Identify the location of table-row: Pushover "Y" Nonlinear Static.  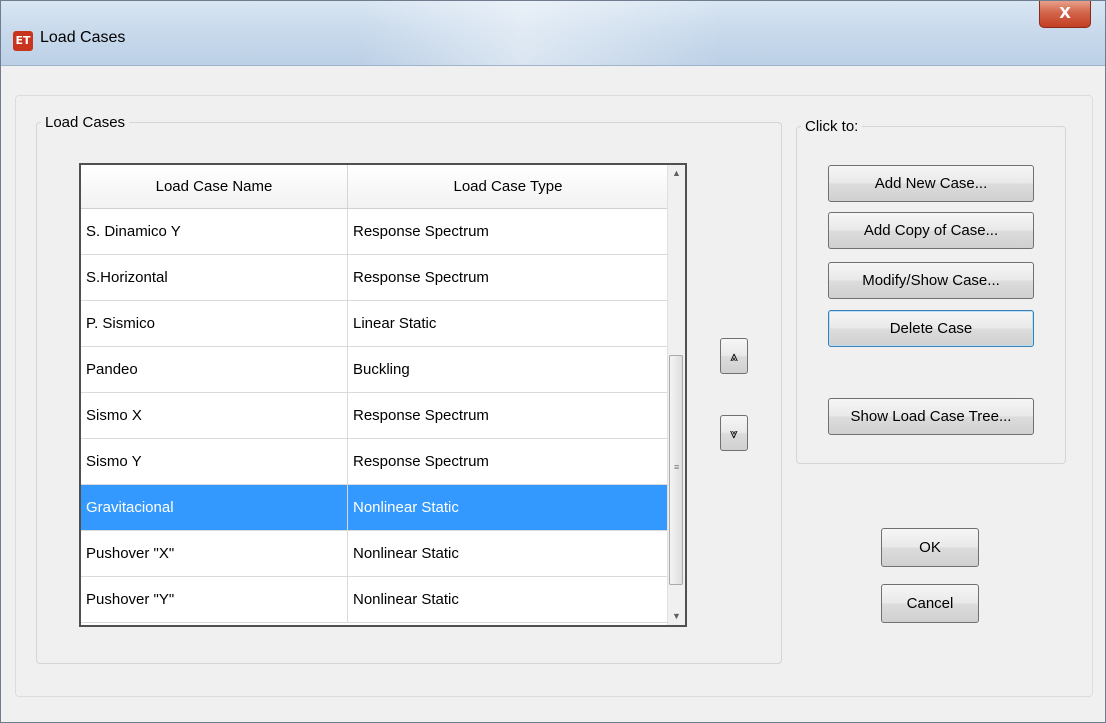
(375, 599).